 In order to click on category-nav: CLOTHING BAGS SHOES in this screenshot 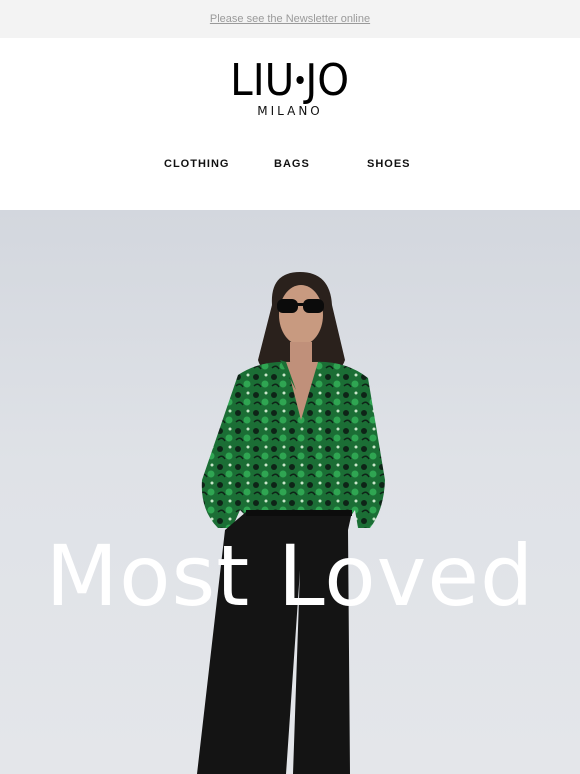, I will do `click(290, 168)`.